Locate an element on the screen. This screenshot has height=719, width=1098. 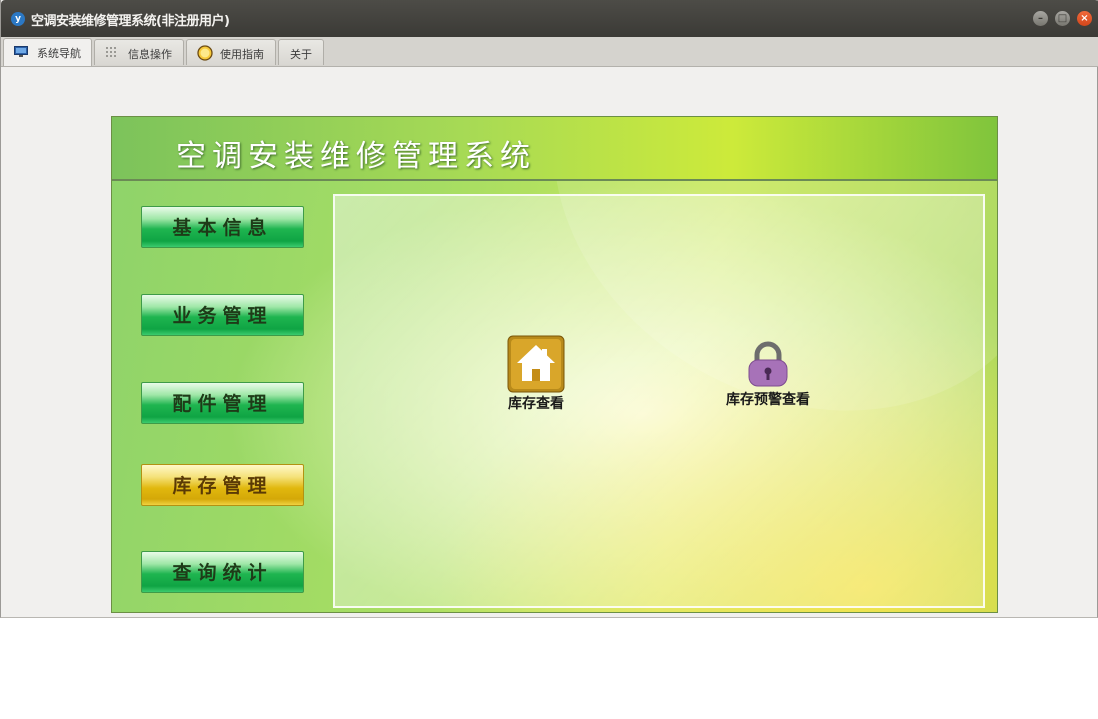
app-logo-icon: y is located at coordinates (18, 19).